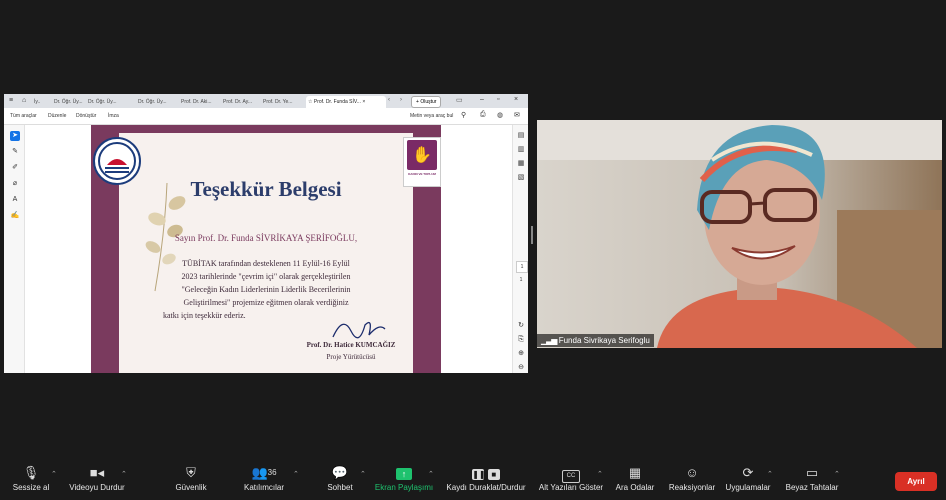  I want to click on stop-video-label: Videoyu Durdur, so click(97, 487).